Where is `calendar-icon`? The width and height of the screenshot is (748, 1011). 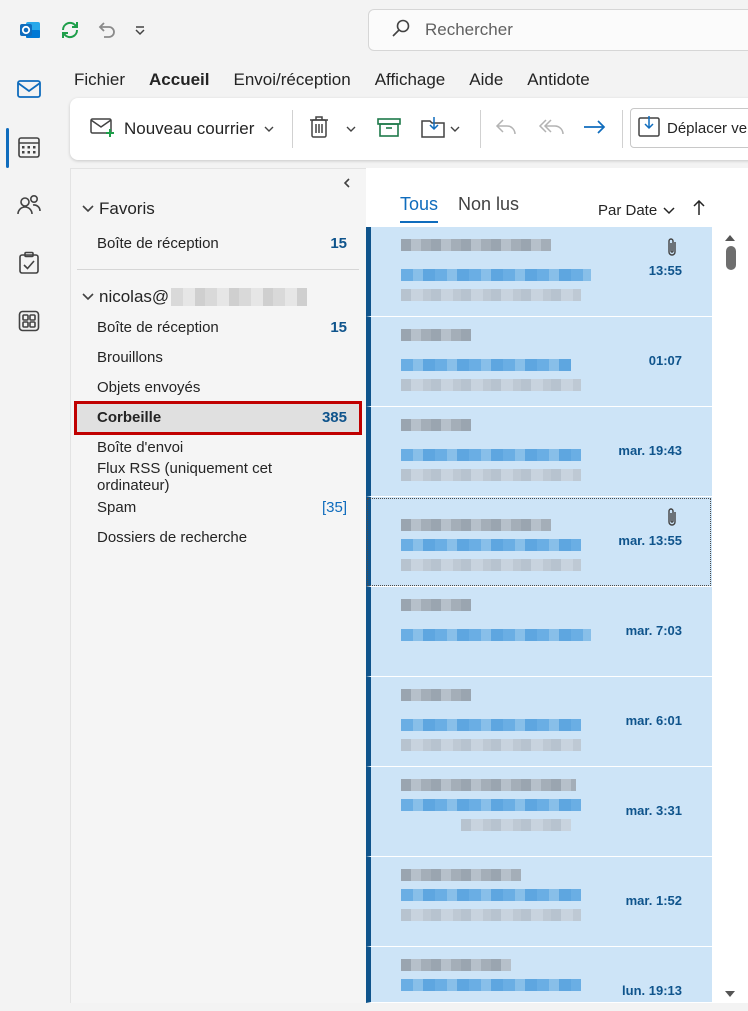
calendar-icon is located at coordinates (29, 147).